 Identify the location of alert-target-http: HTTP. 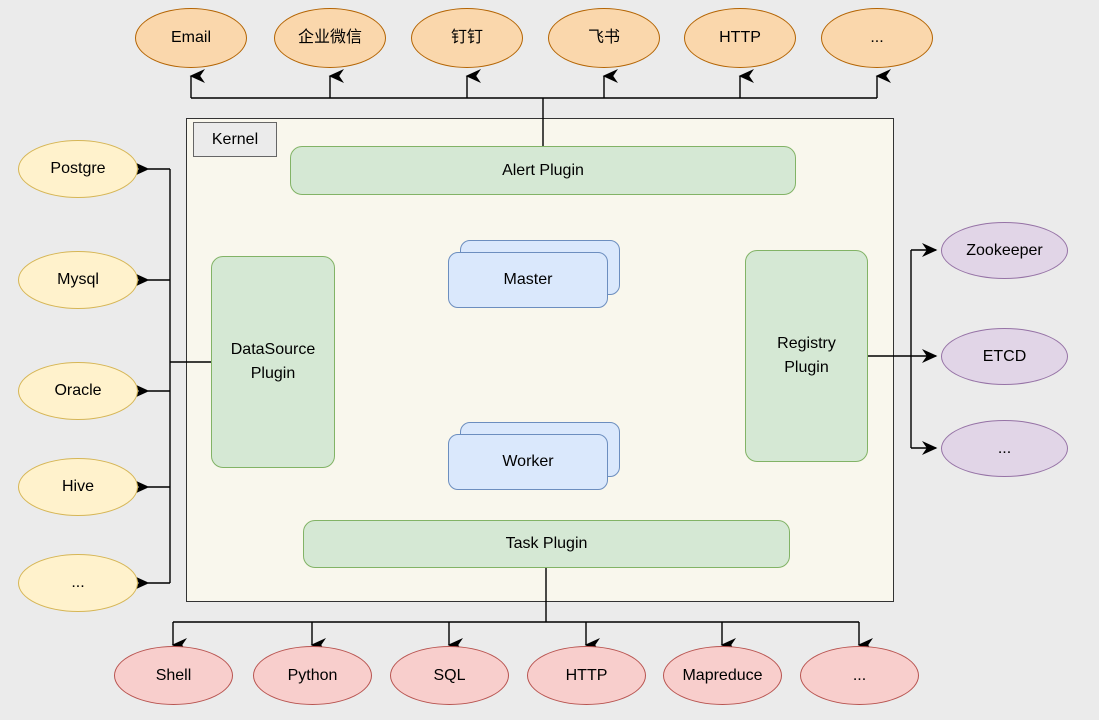
(740, 38).